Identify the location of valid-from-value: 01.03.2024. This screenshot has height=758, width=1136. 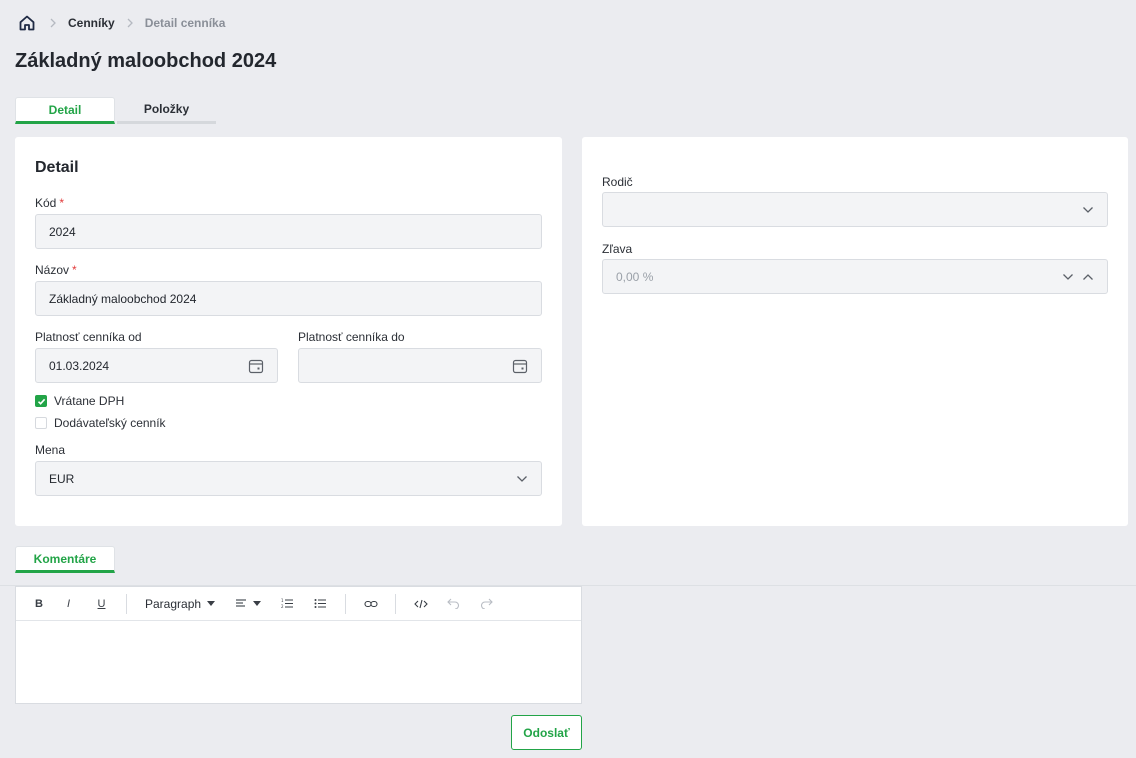
(79, 365).